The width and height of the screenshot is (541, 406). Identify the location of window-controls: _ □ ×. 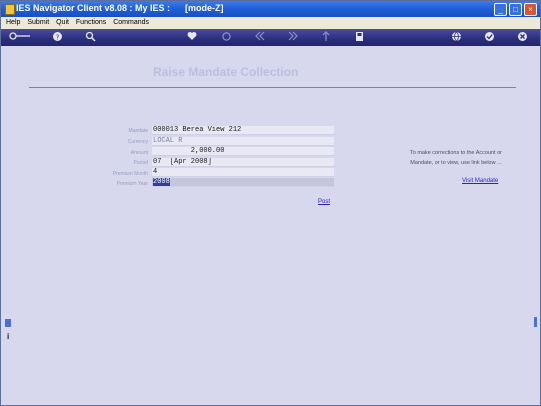
(515, 9).